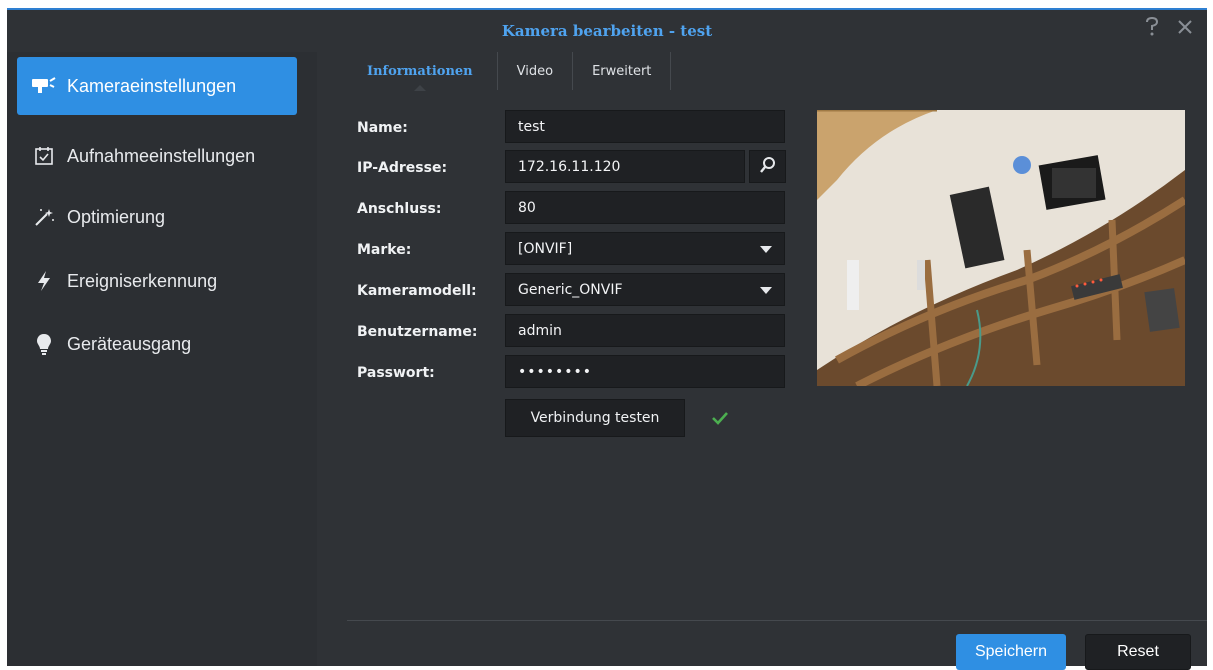  Describe the element at coordinates (645, 207) in the screenshot. I see `port-field: 80` at that location.